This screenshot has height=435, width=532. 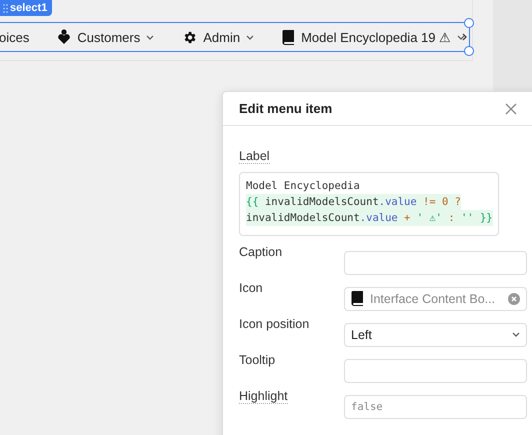 I want to click on panel-title: Edit menu item, so click(x=285, y=108).